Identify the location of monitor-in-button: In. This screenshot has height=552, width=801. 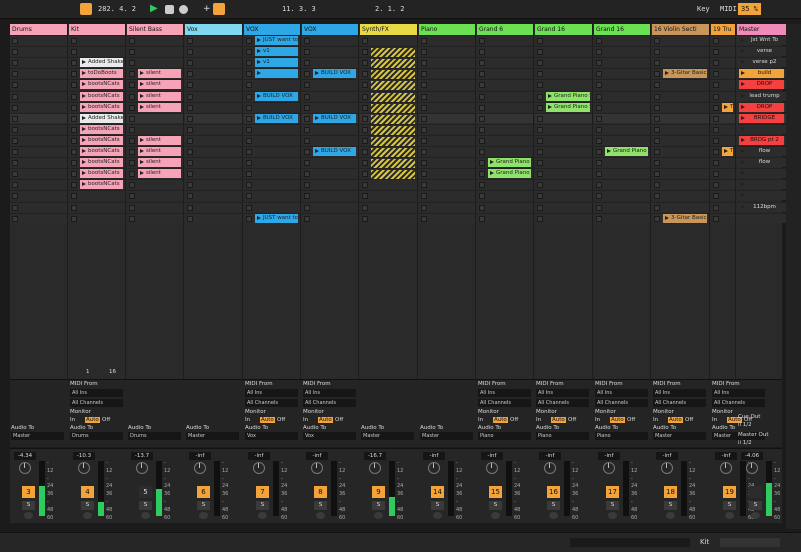
(597, 420).